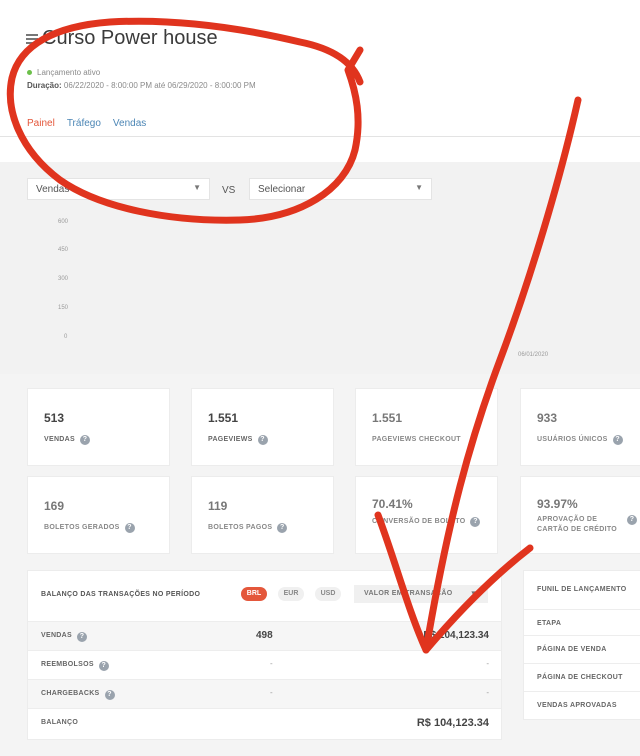 The height and width of the screenshot is (756, 640). What do you see at coordinates (63, 279) in the screenshot?
I see `y-tick-label: 300` at bounding box center [63, 279].